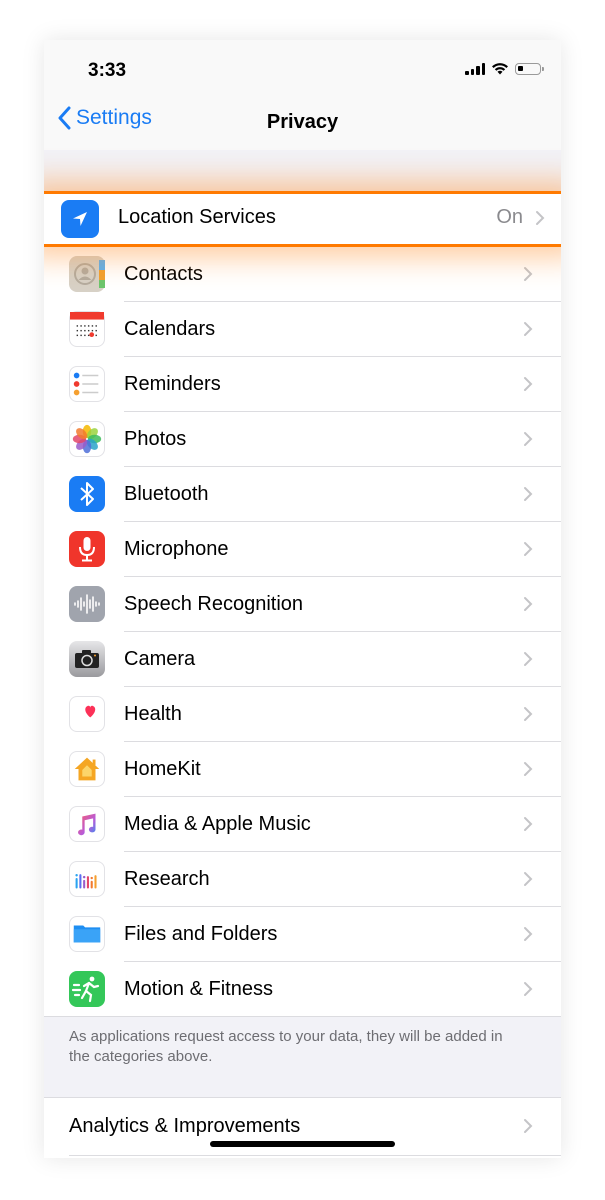  Describe the element at coordinates (302, 329) in the screenshot. I see `privacy-item-calendars: Calendars` at that location.